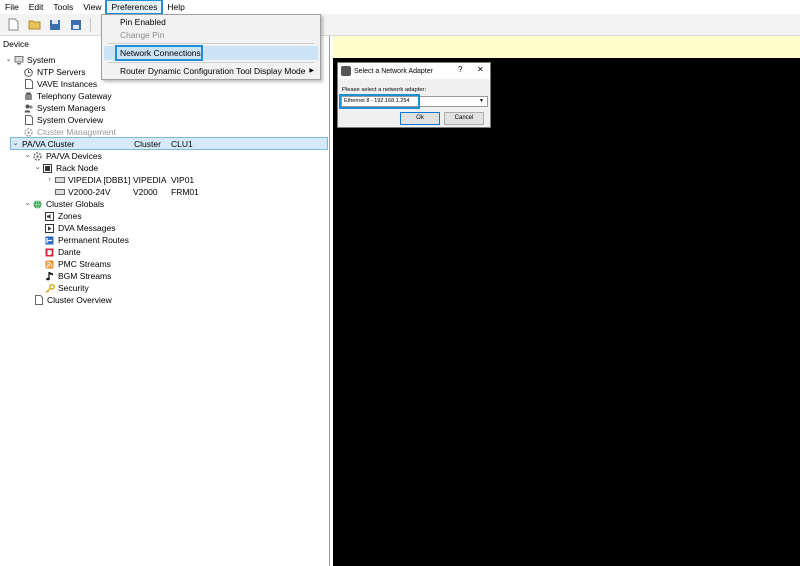 Image resolution: width=800 pixels, height=566 pixels. What do you see at coordinates (481, 101) in the screenshot?
I see `chevron-down-icon: ▼` at bounding box center [481, 101].